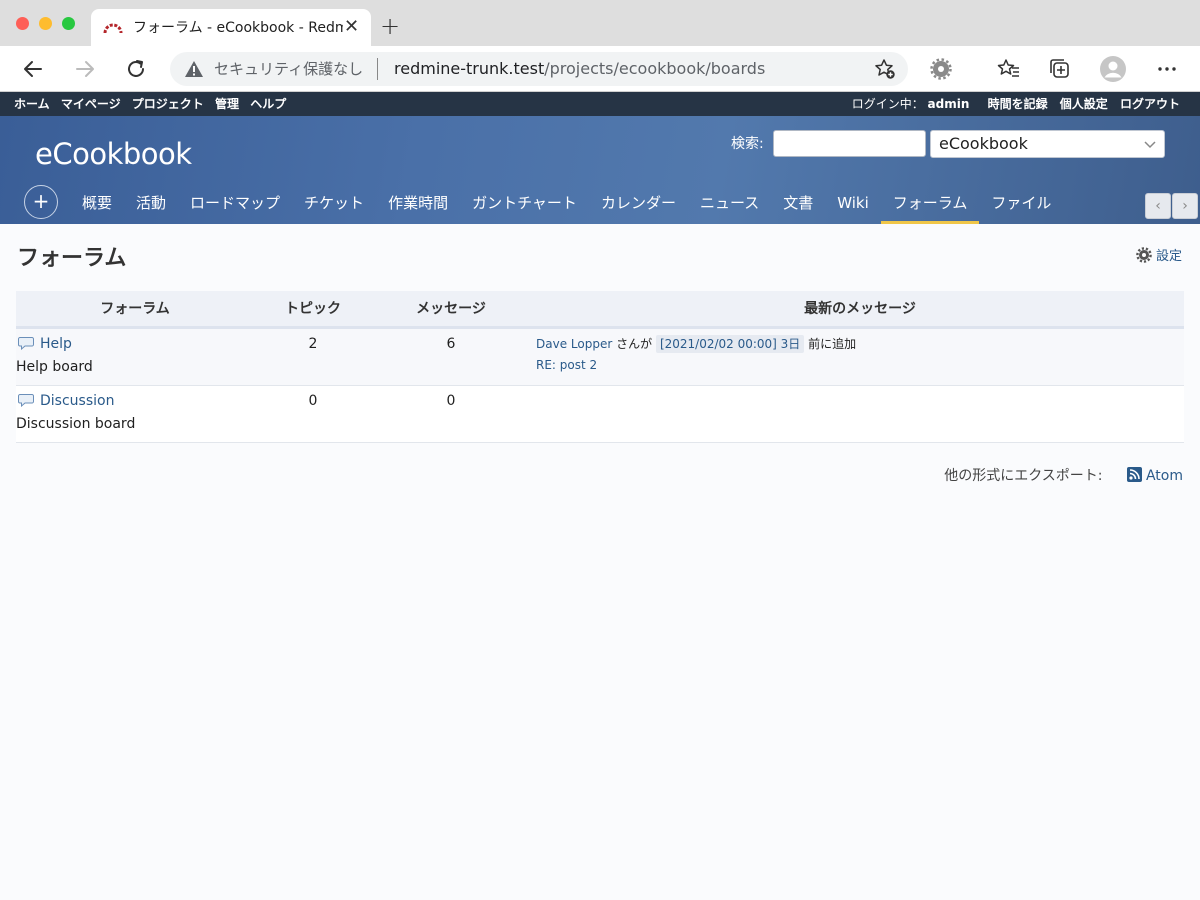  What do you see at coordinates (832, 343) in the screenshot?
I see `last-message-added-label: 前に追加` at bounding box center [832, 343].